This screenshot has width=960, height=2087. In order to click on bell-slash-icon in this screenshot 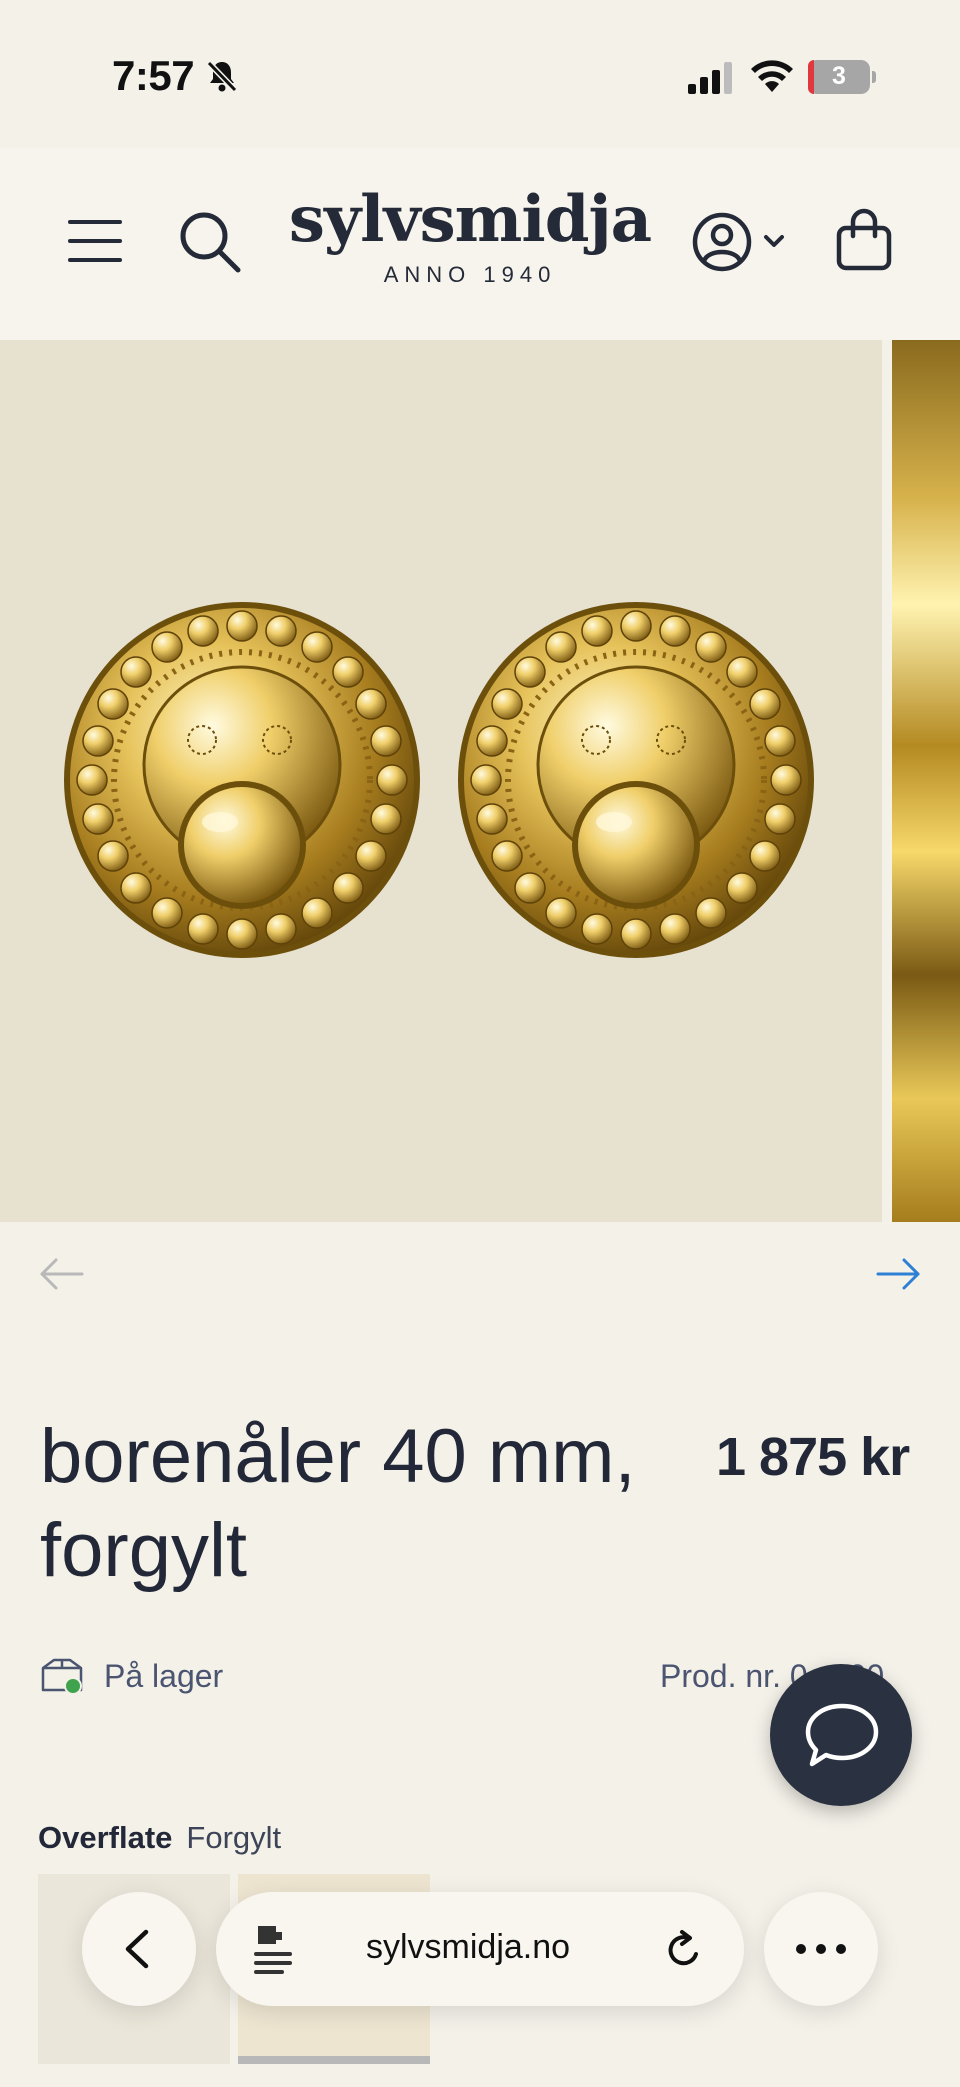, I will do `click(222, 76)`.